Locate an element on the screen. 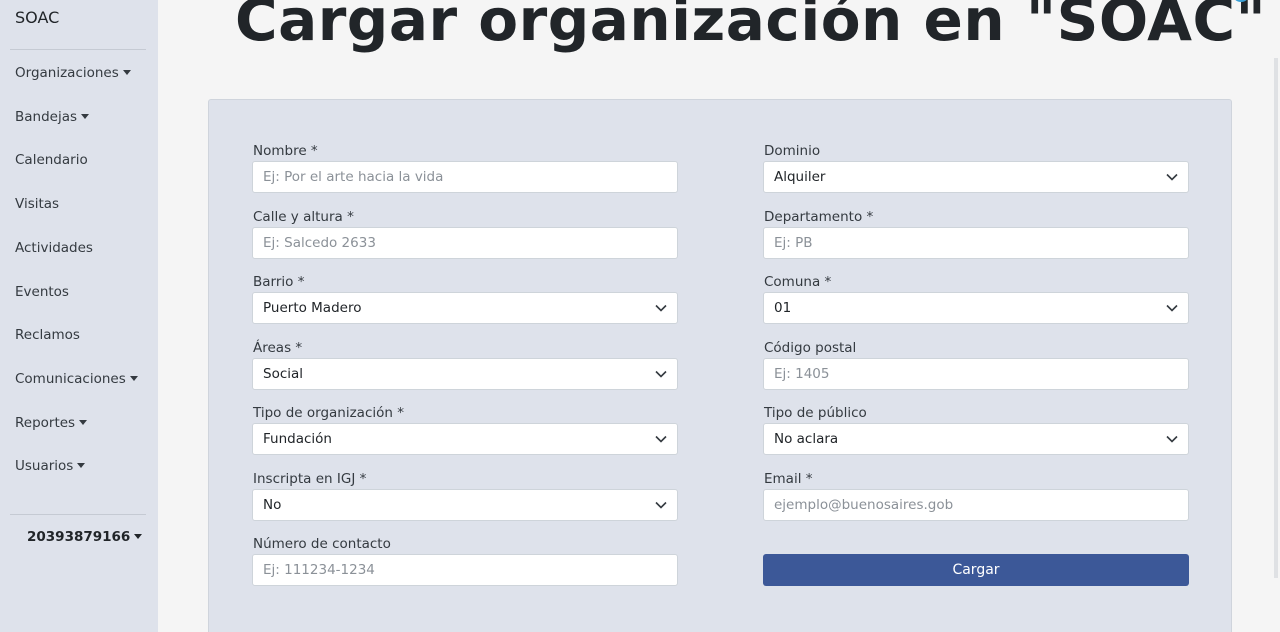 This screenshot has height=632, width=1280. sidebar-item-visitas: Visitas is located at coordinates (37, 204).